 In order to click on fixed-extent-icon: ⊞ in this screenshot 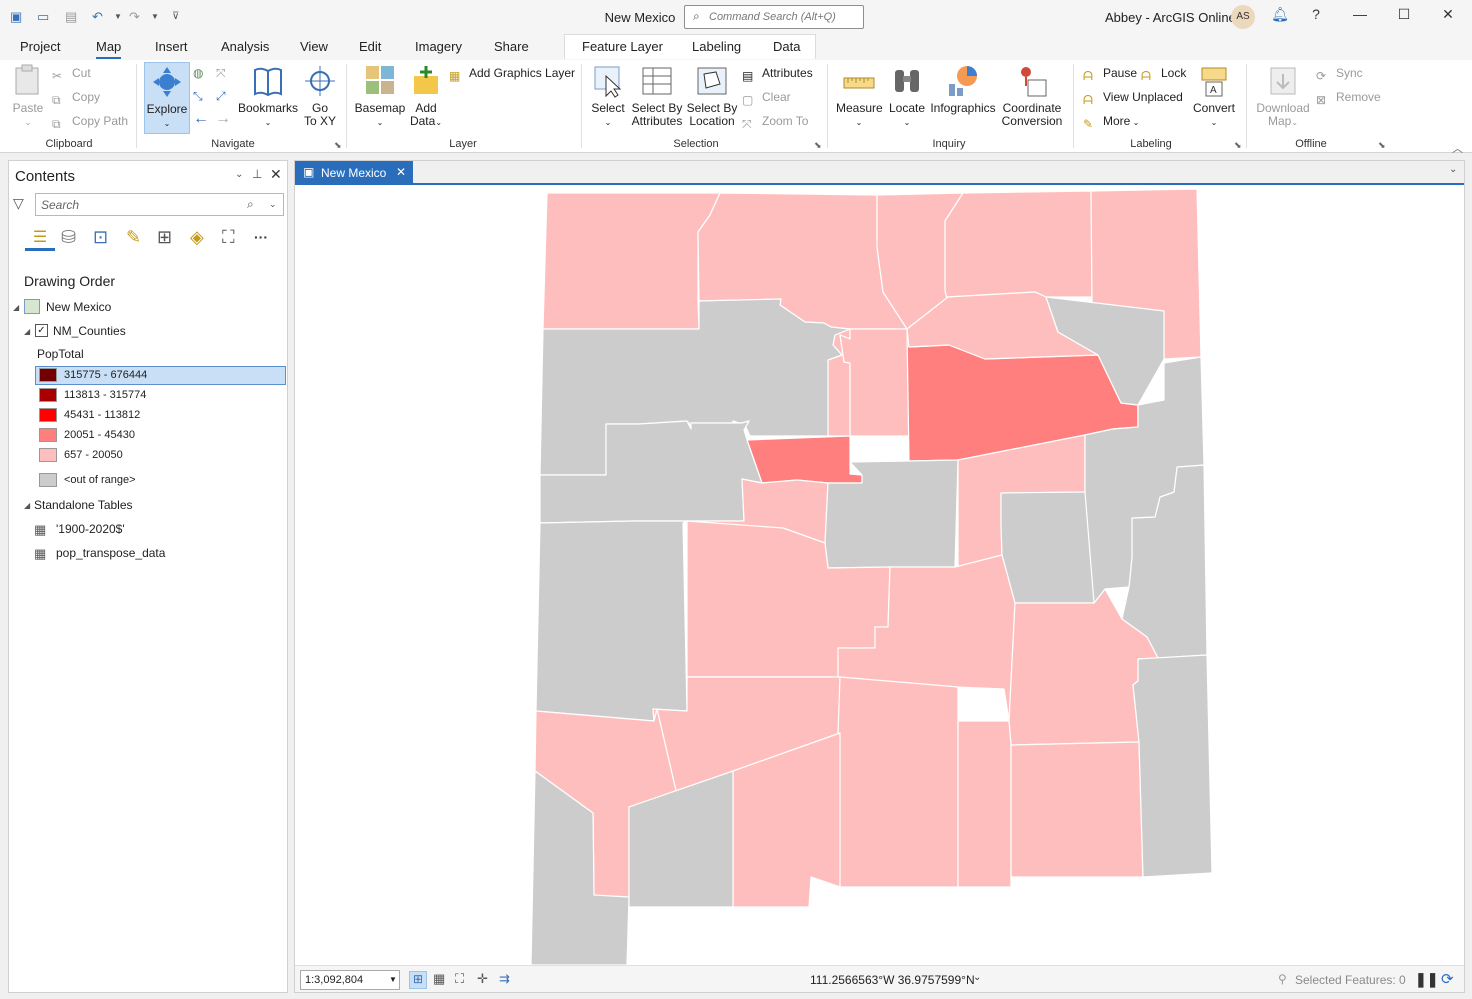, I will do `click(418, 980)`.